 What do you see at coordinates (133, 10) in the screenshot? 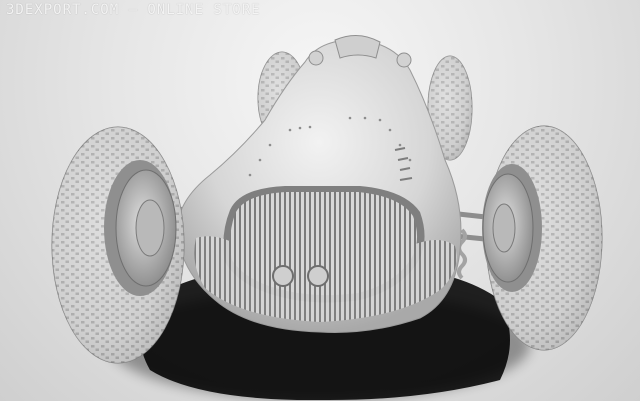
I see `watermark-text: 3DEXPORT.COM – ONLINE STORE` at bounding box center [133, 10].